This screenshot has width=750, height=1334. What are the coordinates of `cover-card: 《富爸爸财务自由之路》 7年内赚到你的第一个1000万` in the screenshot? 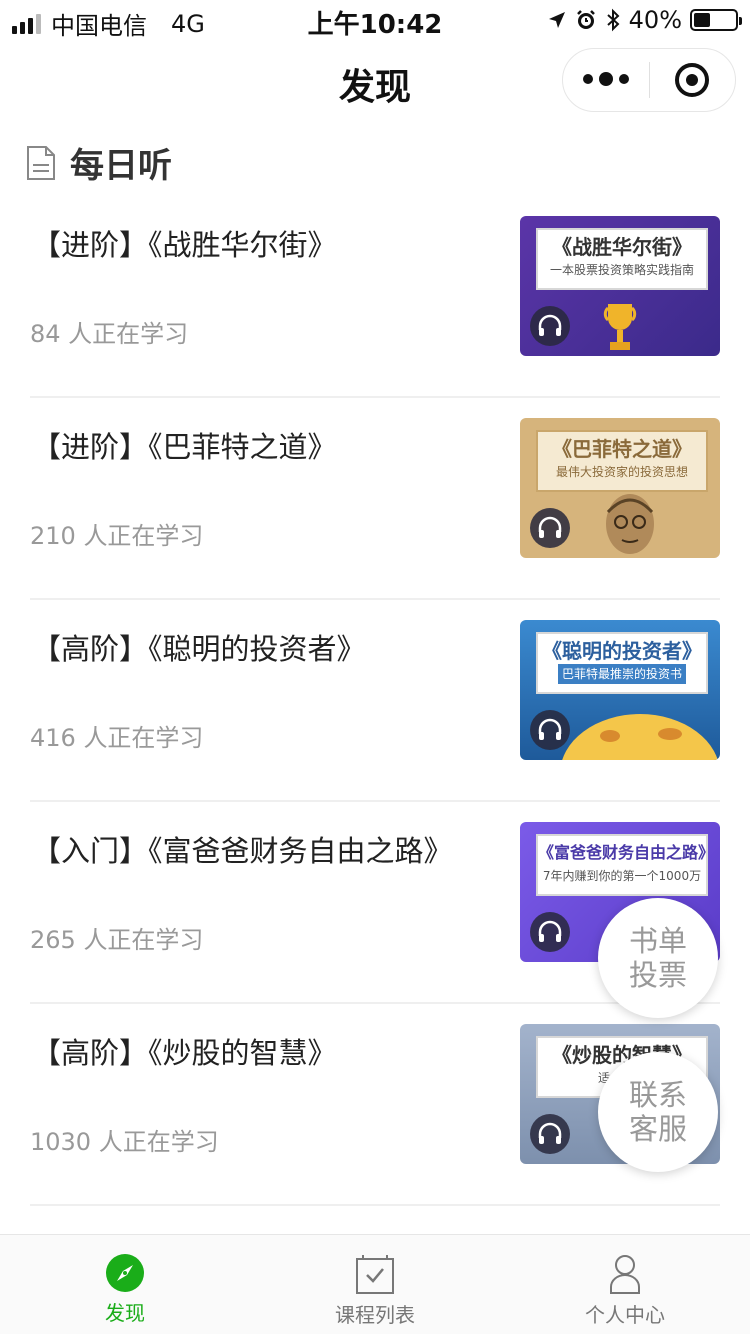 It's located at (625, 865).